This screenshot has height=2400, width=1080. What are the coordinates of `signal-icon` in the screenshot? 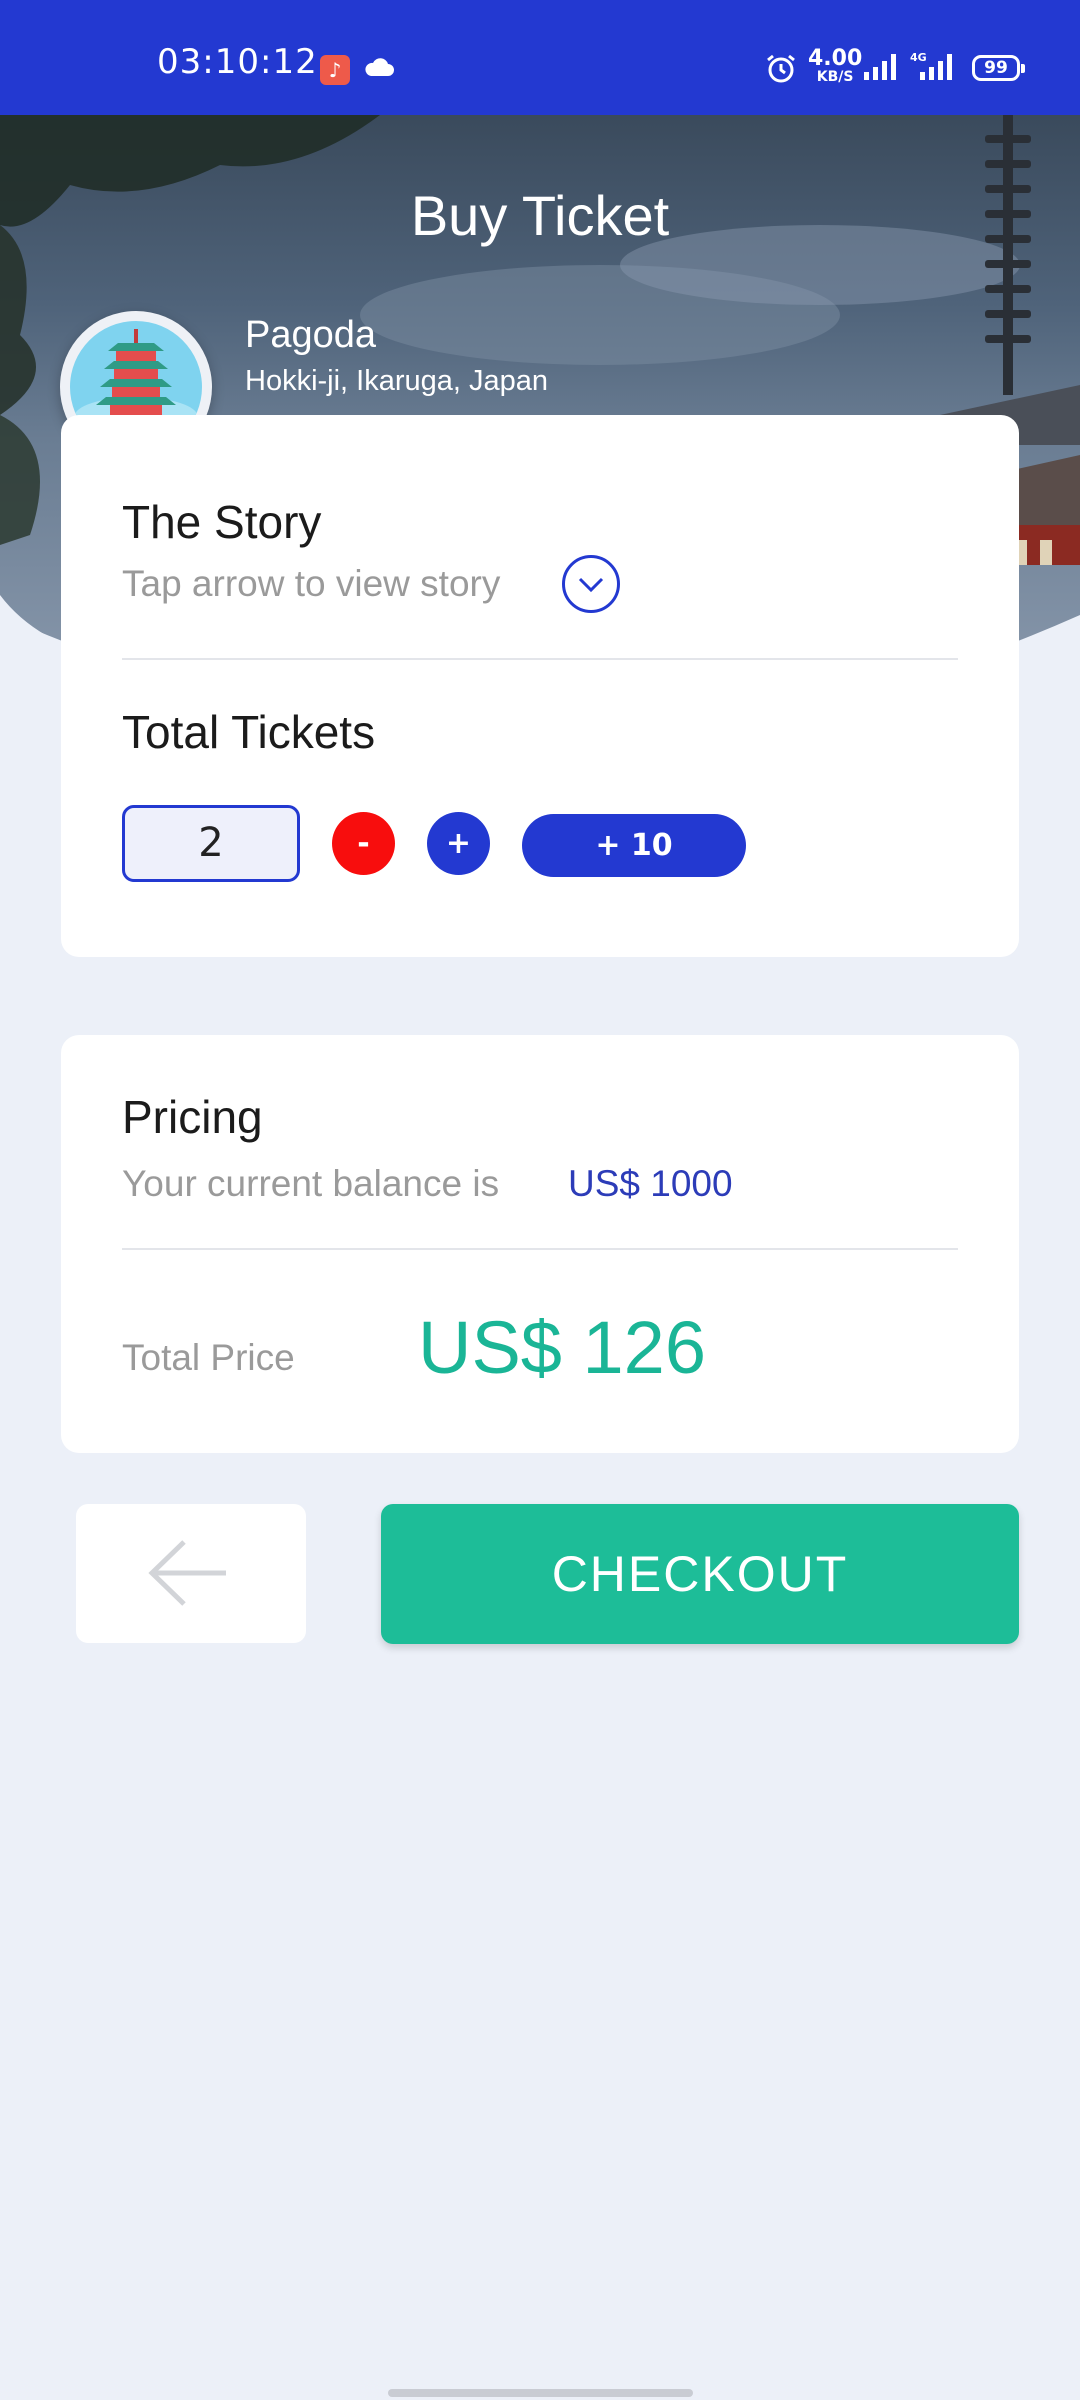 It's located at (880, 67).